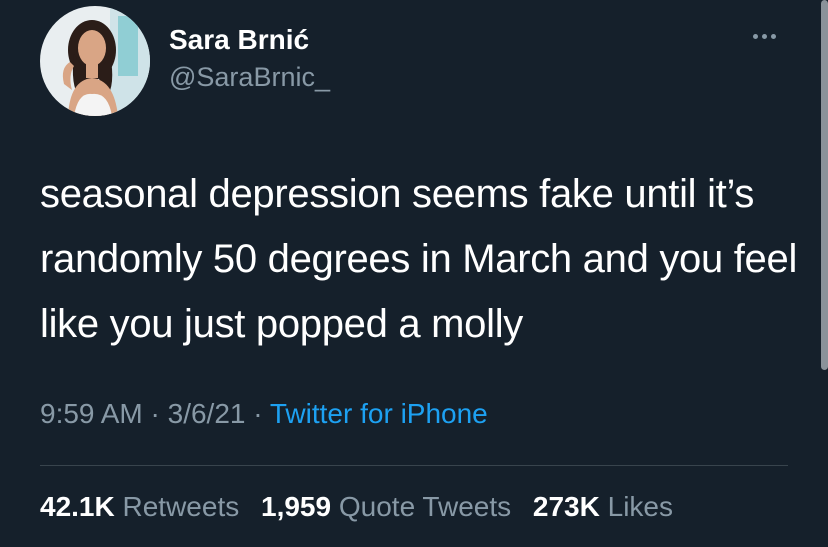 This screenshot has height=547, width=828. What do you see at coordinates (640, 506) in the screenshot?
I see `likes-label: Likes` at bounding box center [640, 506].